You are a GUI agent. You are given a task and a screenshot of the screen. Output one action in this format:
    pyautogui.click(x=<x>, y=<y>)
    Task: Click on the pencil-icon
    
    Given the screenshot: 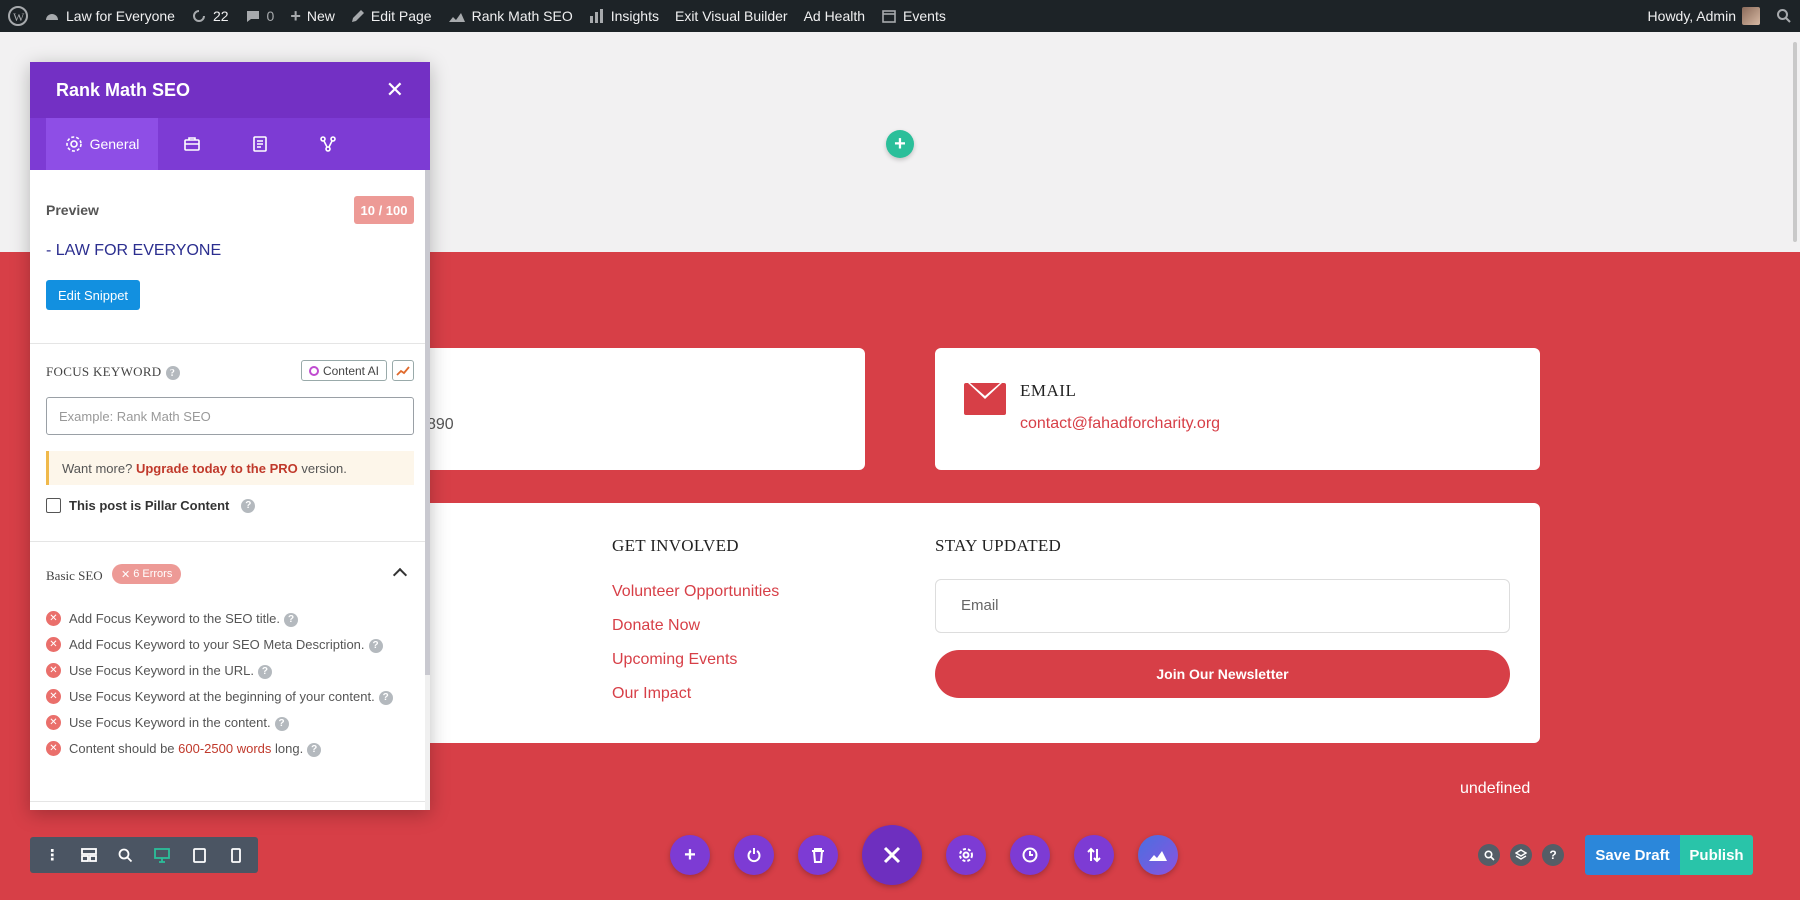 What is the action you would take?
    pyautogui.click(x=357, y=16)
    